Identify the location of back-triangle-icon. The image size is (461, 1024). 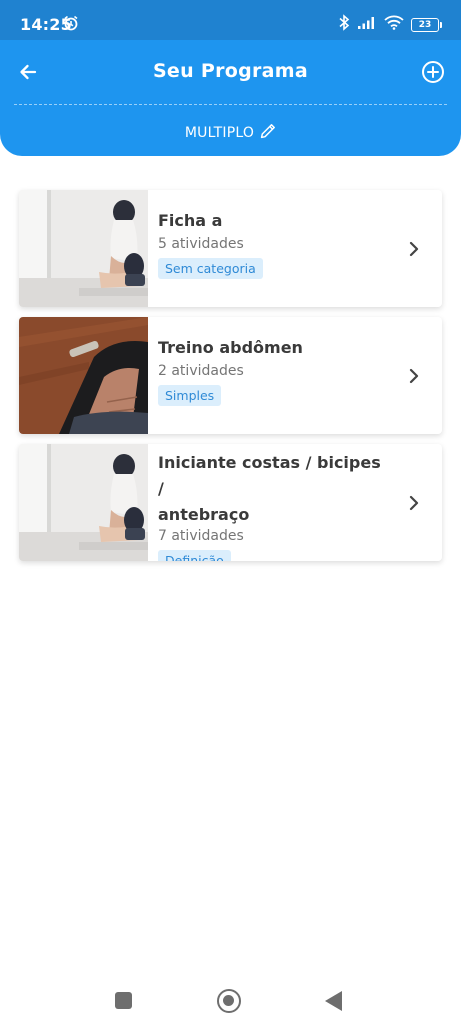
(333, 1001).